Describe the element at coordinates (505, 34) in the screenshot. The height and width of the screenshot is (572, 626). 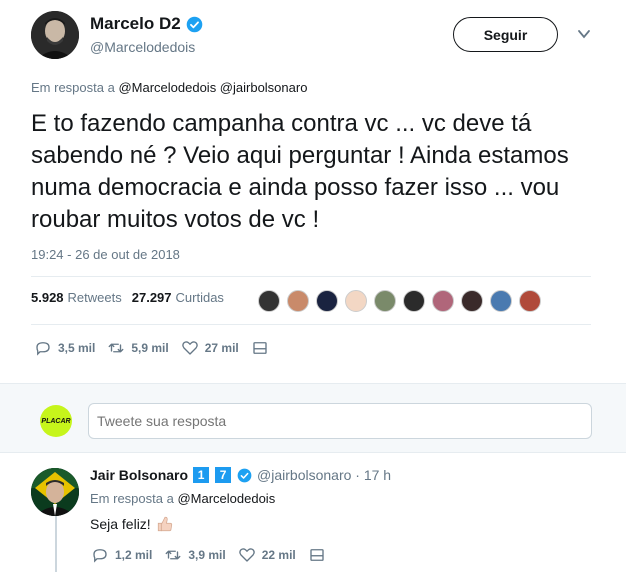
I see `follow-button: Seguir` at that location.